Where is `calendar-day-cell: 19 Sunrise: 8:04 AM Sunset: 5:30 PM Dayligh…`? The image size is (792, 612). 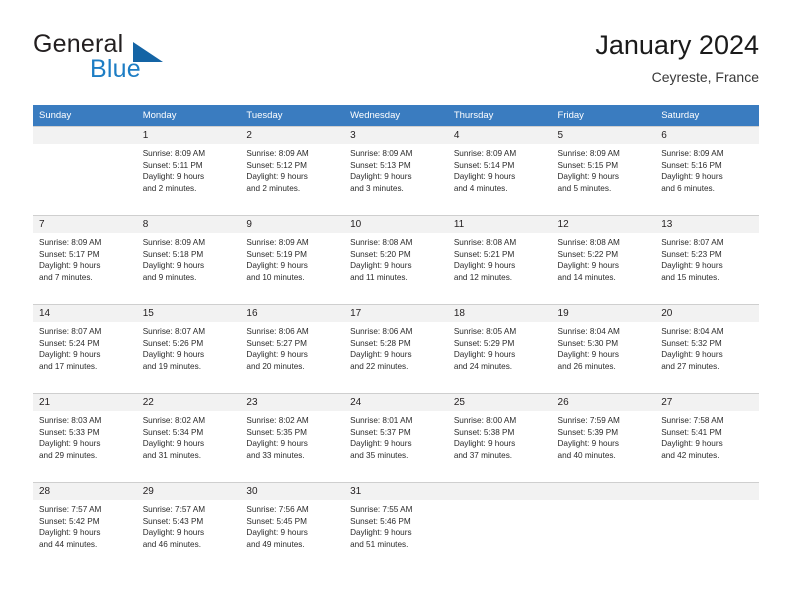
calendar-day-cell: 19 Sunrise: 8:04 AM Sunset: 5:30 PM Dayligh… is located at coordinates (603, 348).